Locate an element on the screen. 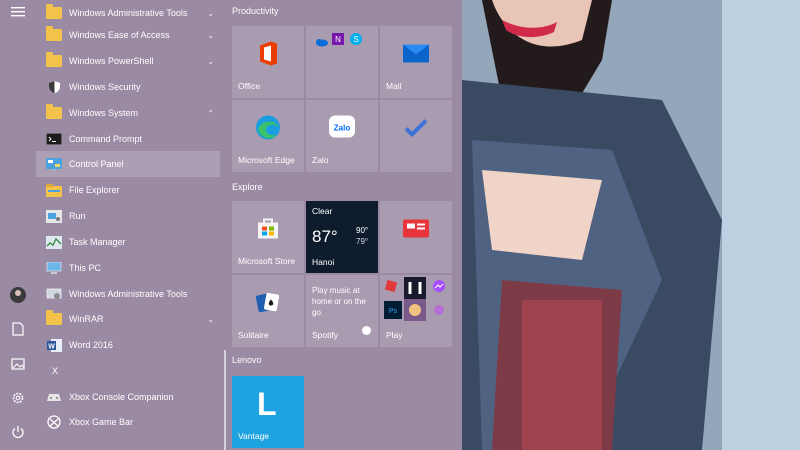  news-icon is located at coordinates (416, 231).